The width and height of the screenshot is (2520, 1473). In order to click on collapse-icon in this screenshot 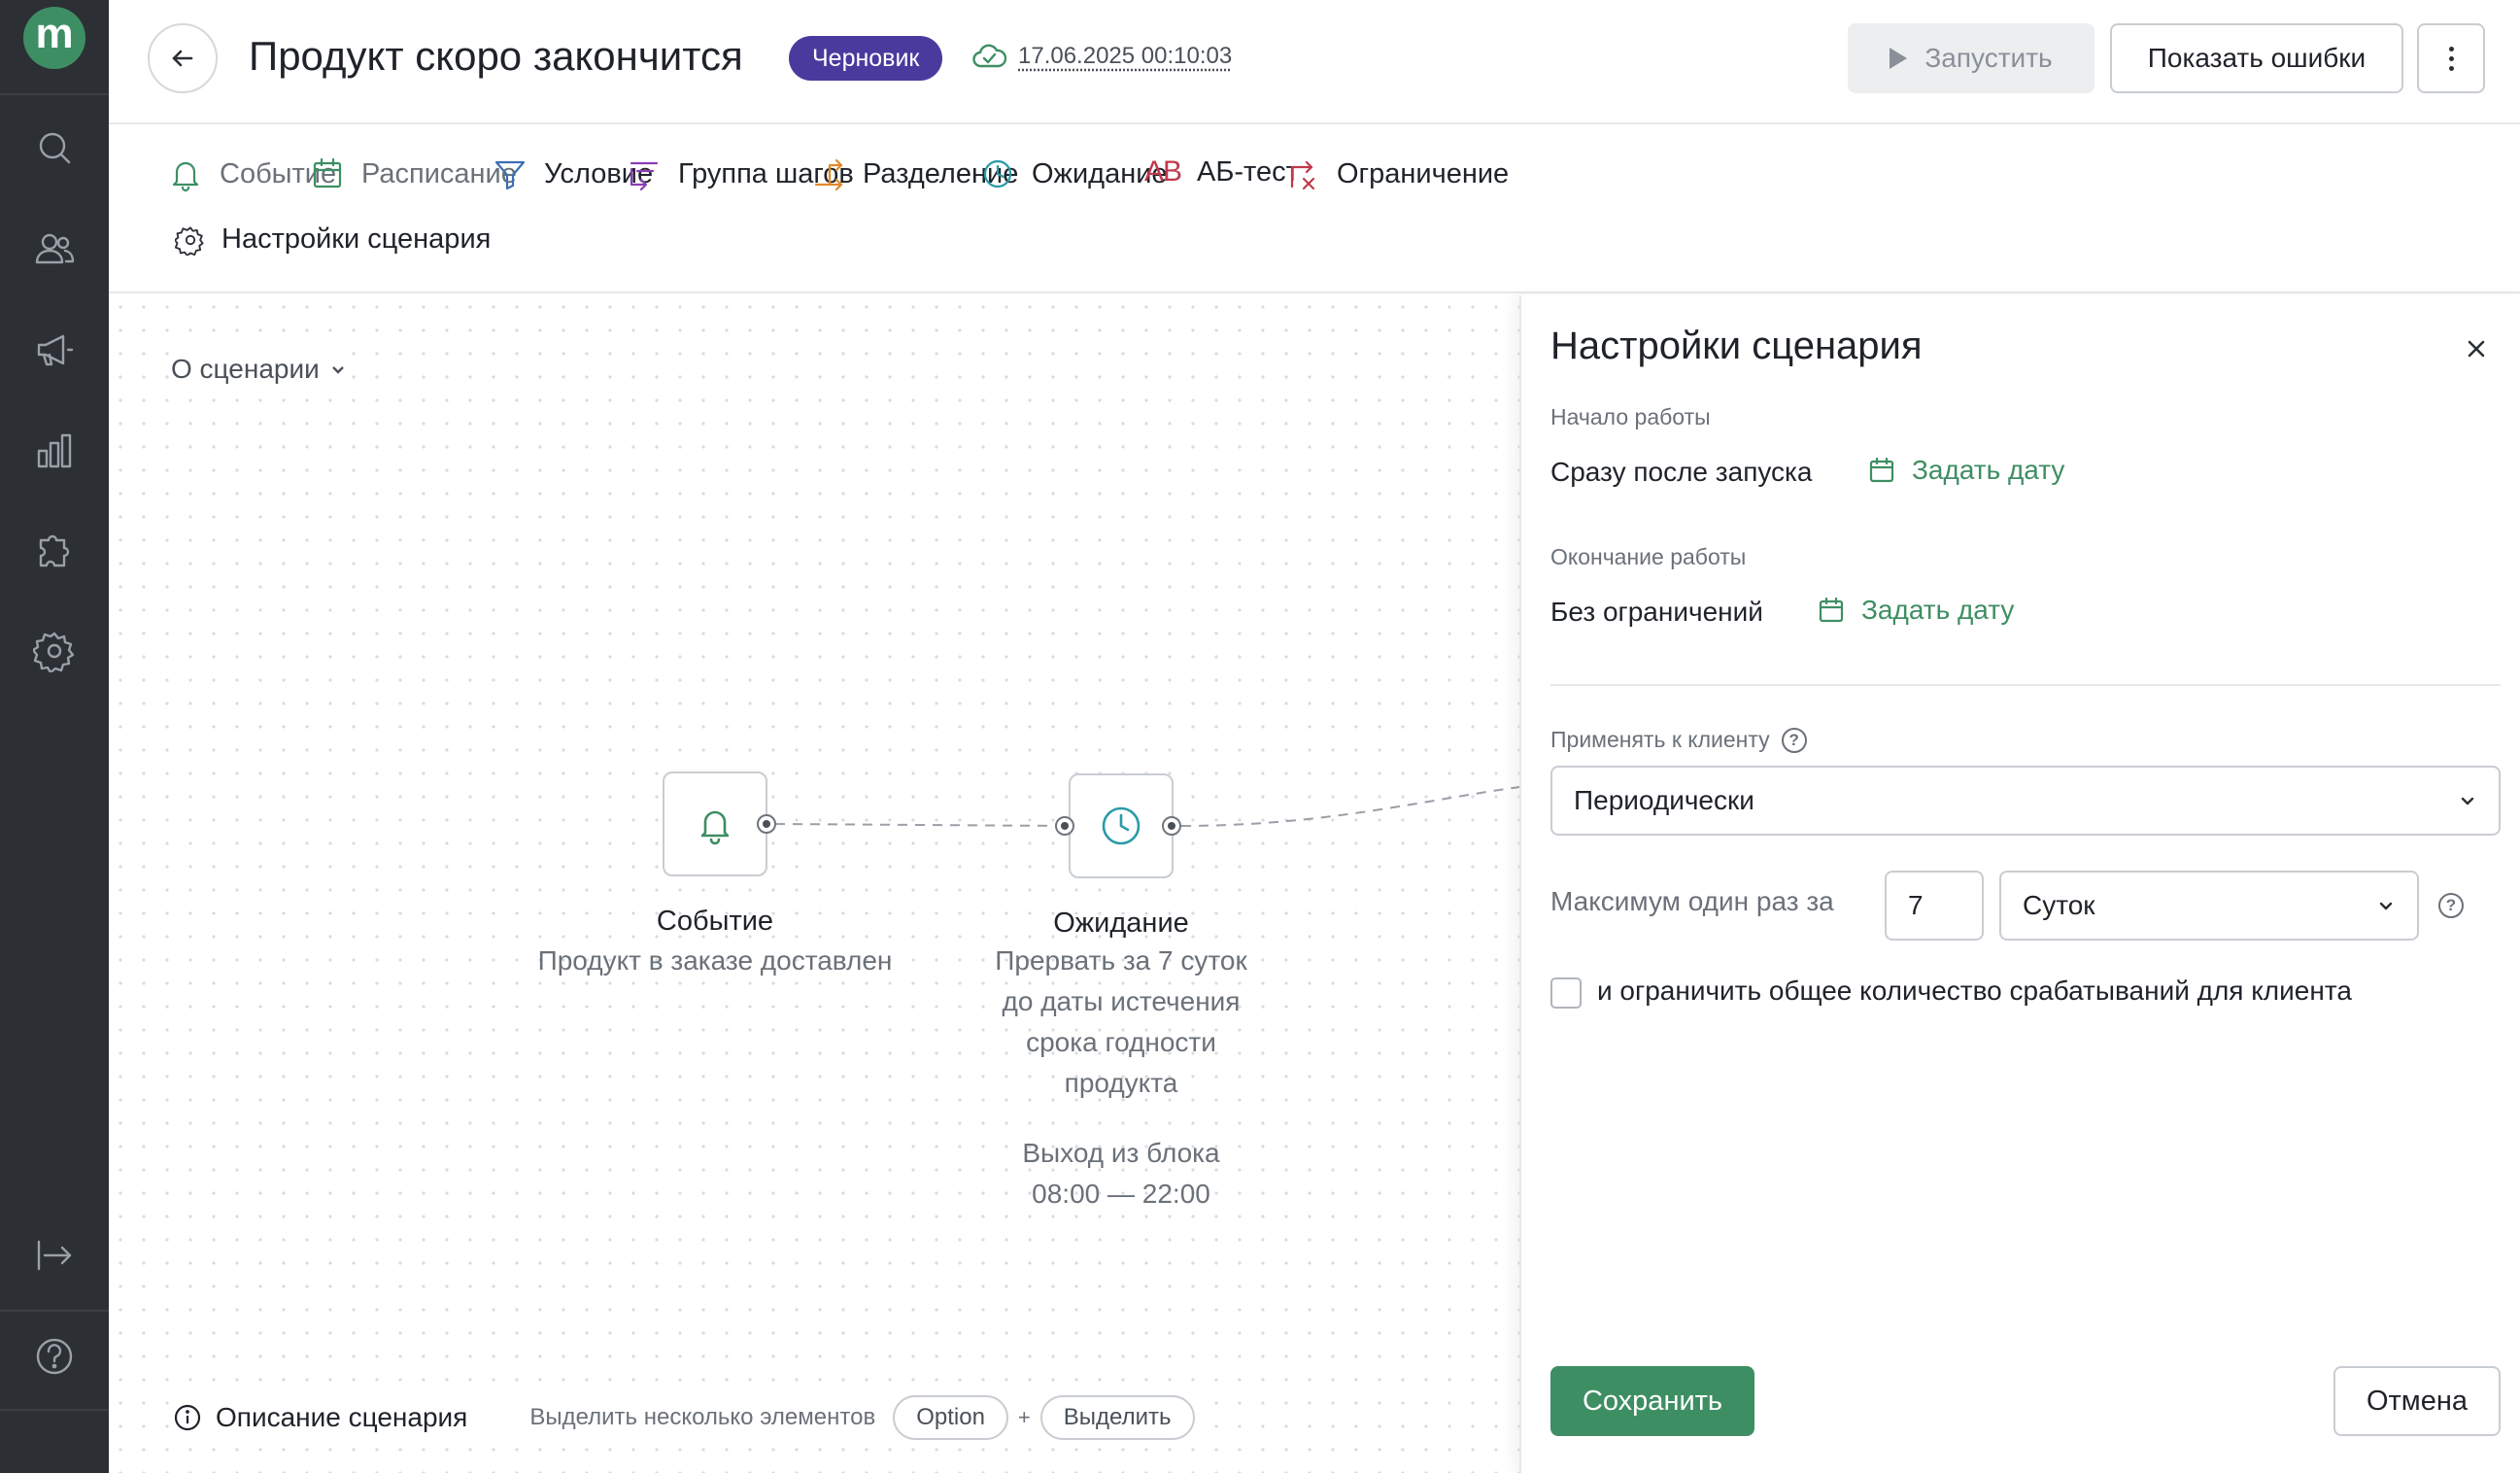, I will do `click(54, 1255)`.